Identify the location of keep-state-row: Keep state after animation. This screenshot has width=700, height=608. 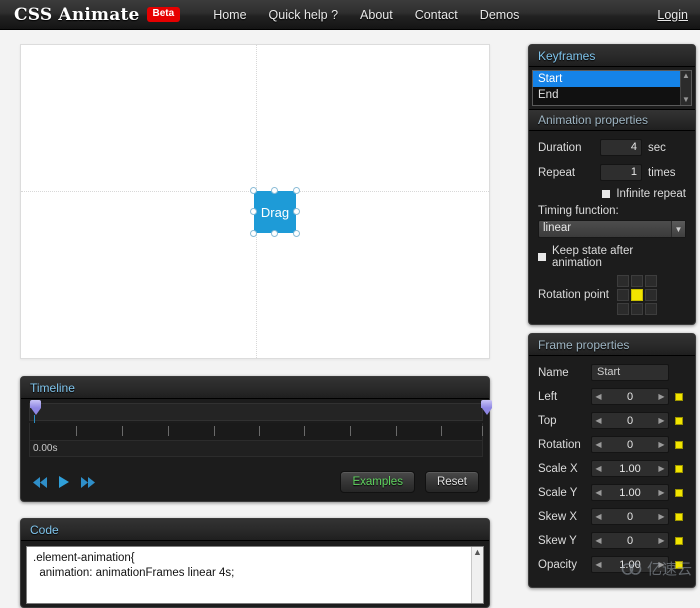
(612, 257).